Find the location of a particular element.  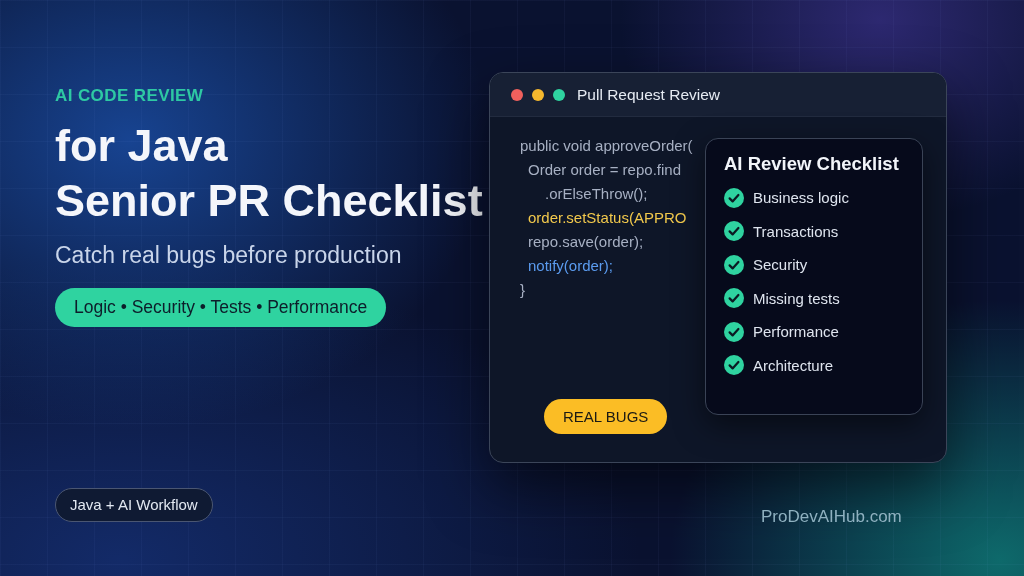

checklist-title: AI Review Checklist is located at coordinates (812, 164).